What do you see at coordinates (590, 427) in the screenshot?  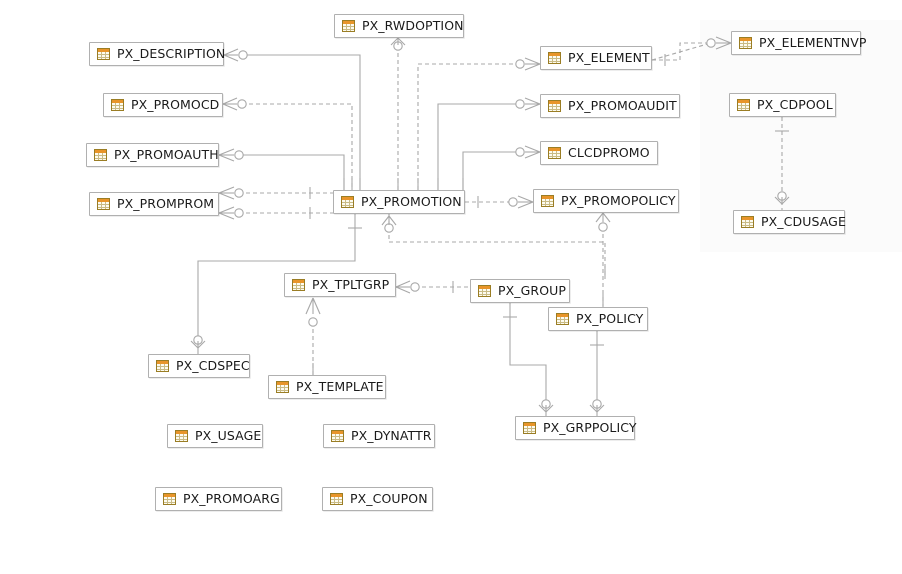 I see `entity-label: PX_GRPPOLICY` at bounding box center [590, 427].